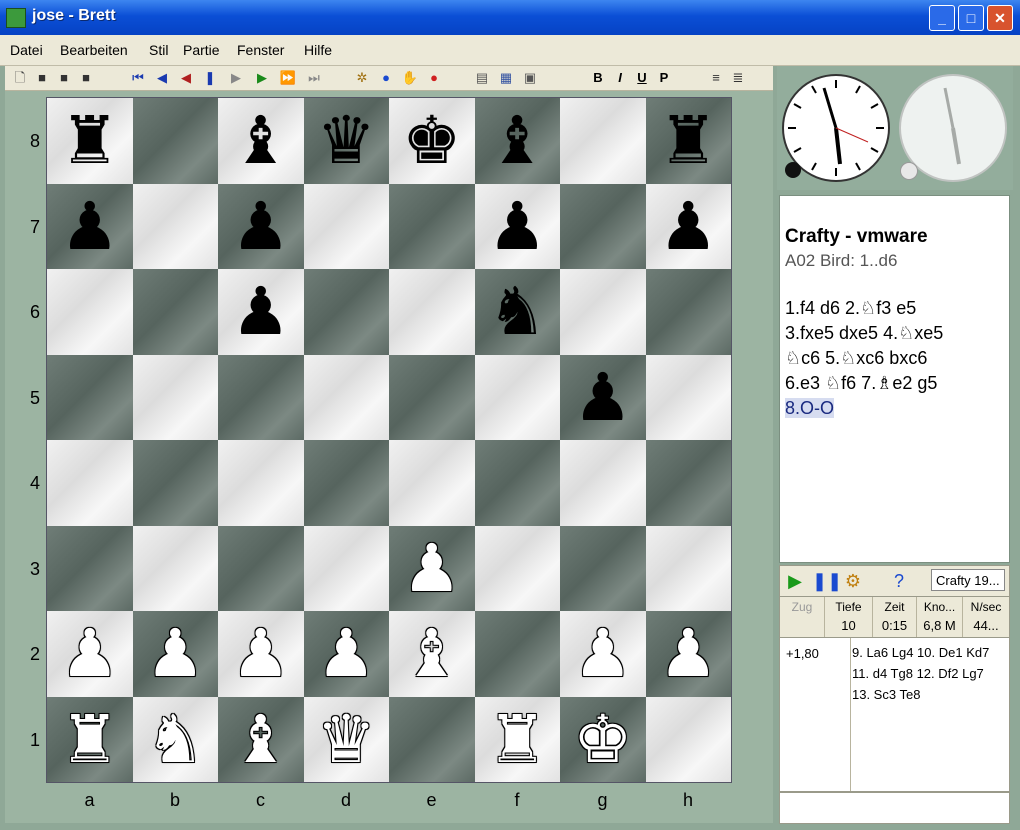  What do you see at coordinates (64, 78) in the screenshot?
I see `save-icon: ■` at bounding box center [64, 78].